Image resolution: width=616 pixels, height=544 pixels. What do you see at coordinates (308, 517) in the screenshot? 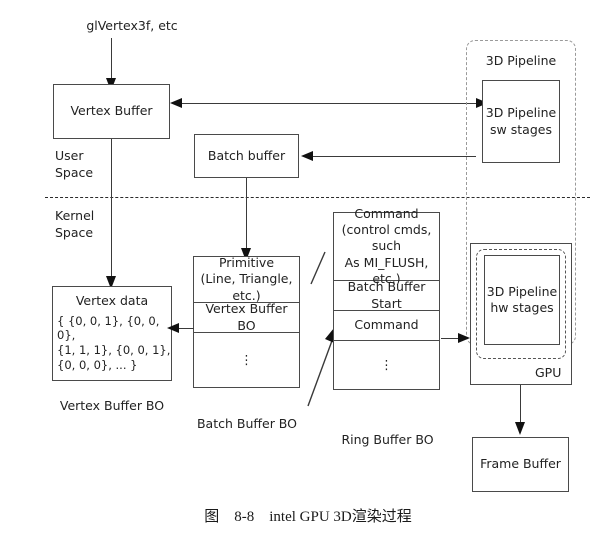
I see `figure-caption: 图 8-8 intel GPU 3D渲染过程` at bounding box center [308, 517].